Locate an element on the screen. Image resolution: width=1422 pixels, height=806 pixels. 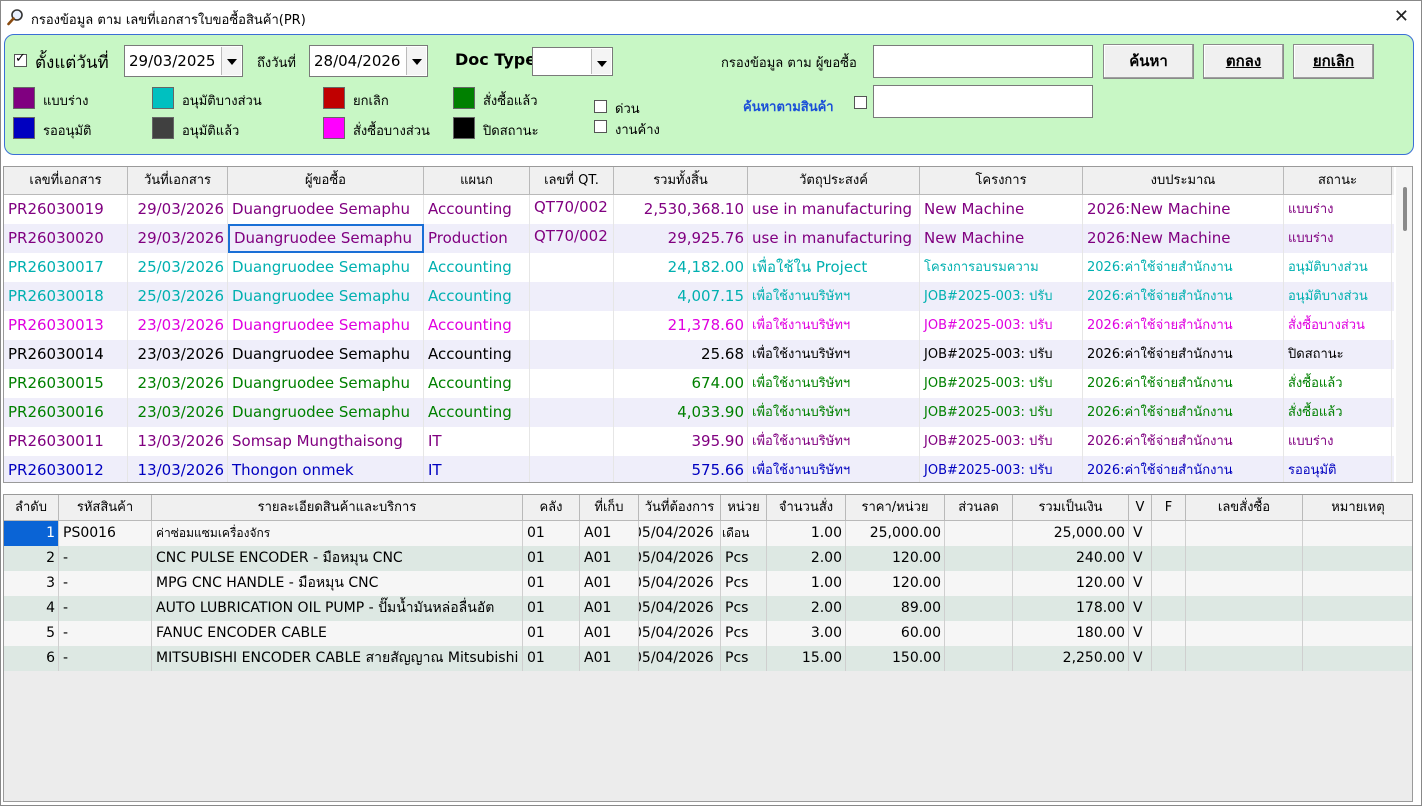
pr-cell-date: 13/03/2026 is located at coordinates (178, 469).